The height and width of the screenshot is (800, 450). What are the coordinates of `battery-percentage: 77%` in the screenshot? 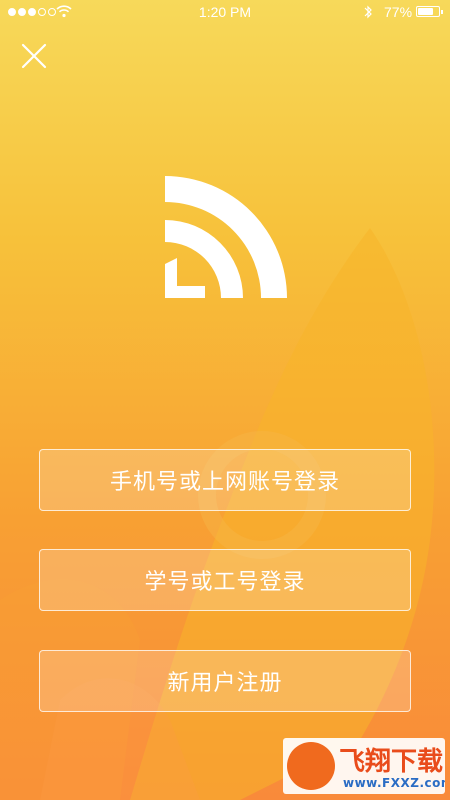 It's located at (398, 12).